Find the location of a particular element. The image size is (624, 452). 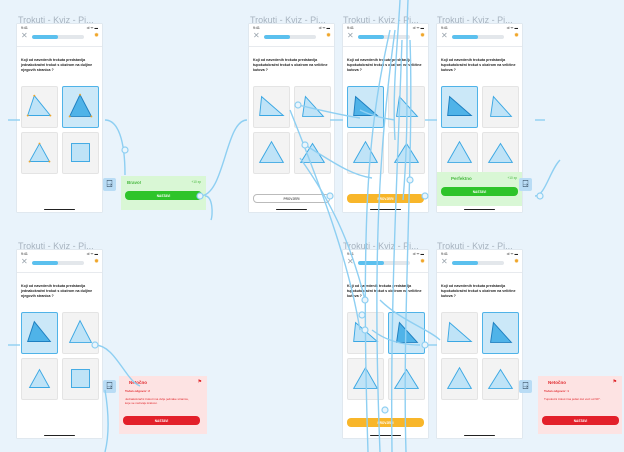

feedback-points: +10 xp is located at coordinates (196, 182).